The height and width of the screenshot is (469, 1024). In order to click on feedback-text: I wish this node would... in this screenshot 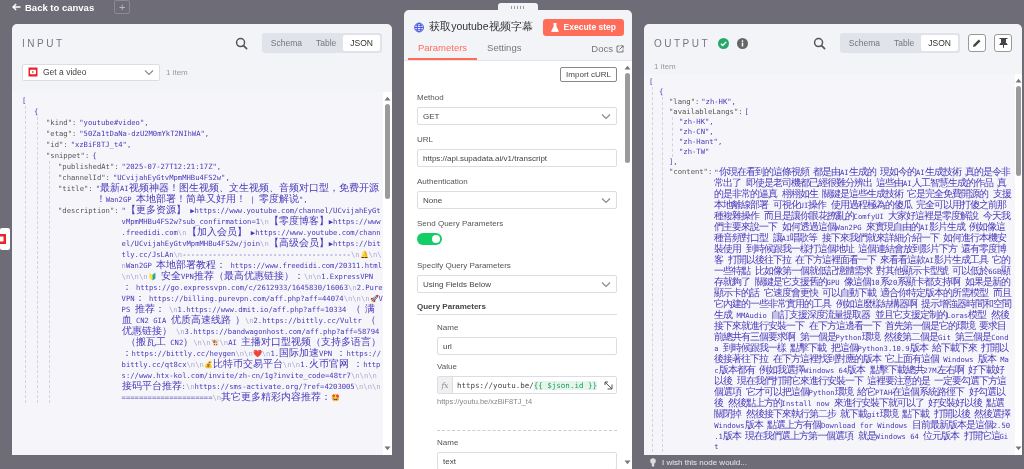, I will do `click(704, 462)`.